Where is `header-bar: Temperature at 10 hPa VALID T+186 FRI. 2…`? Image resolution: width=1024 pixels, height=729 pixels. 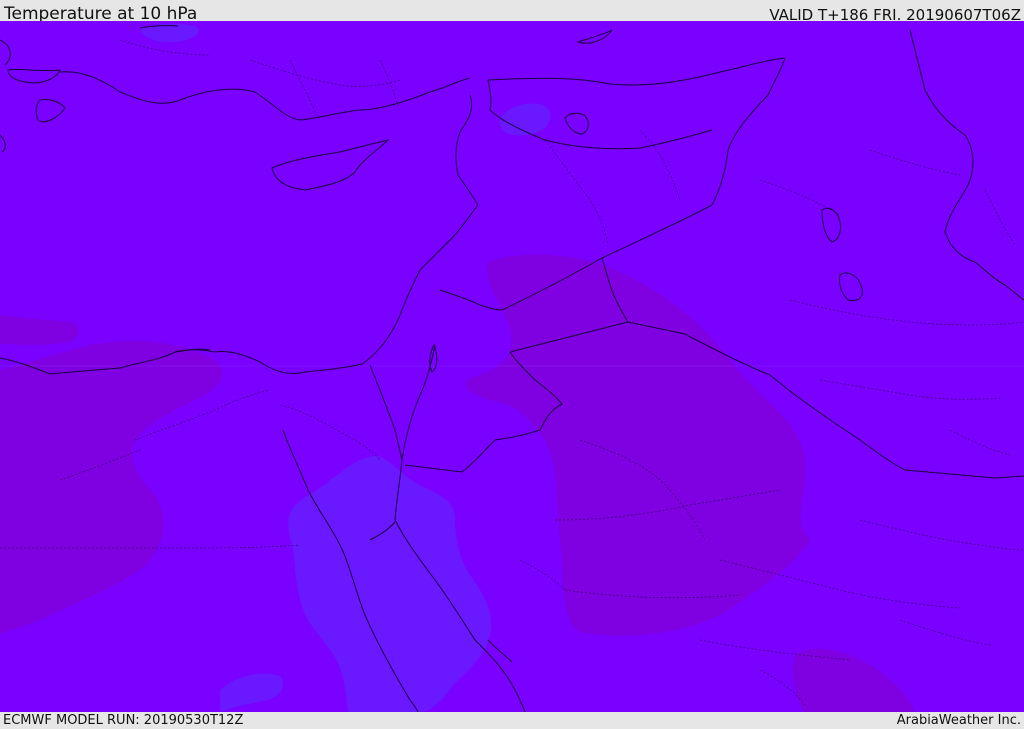 header-bar: Temperature at 10 hPa VALID T+186 FRI. 2… is located at coordinates (512, 12).